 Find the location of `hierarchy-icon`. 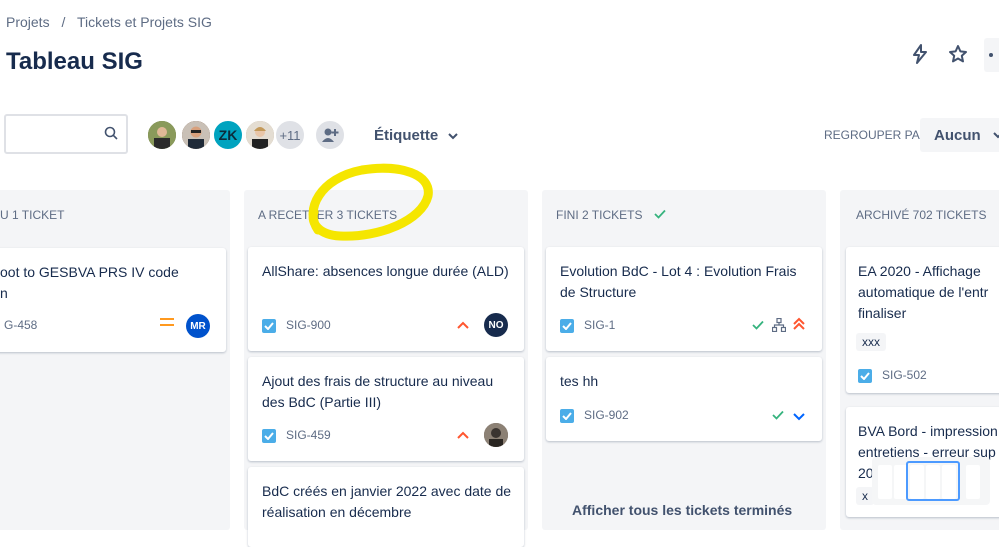

hierarchy-icon is located at coordinates (779, 325).